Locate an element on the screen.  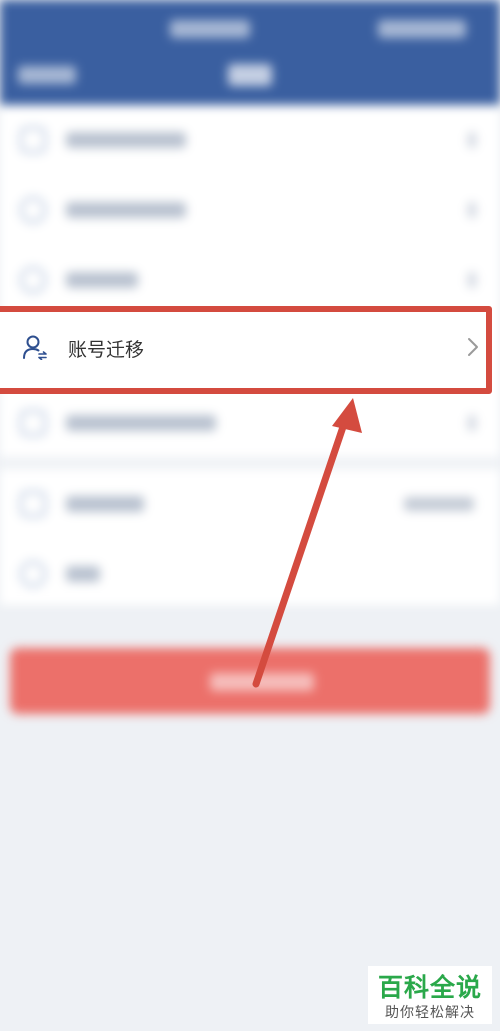
account-migration-label: 账号迁移 is located at coordinates (106, 350).